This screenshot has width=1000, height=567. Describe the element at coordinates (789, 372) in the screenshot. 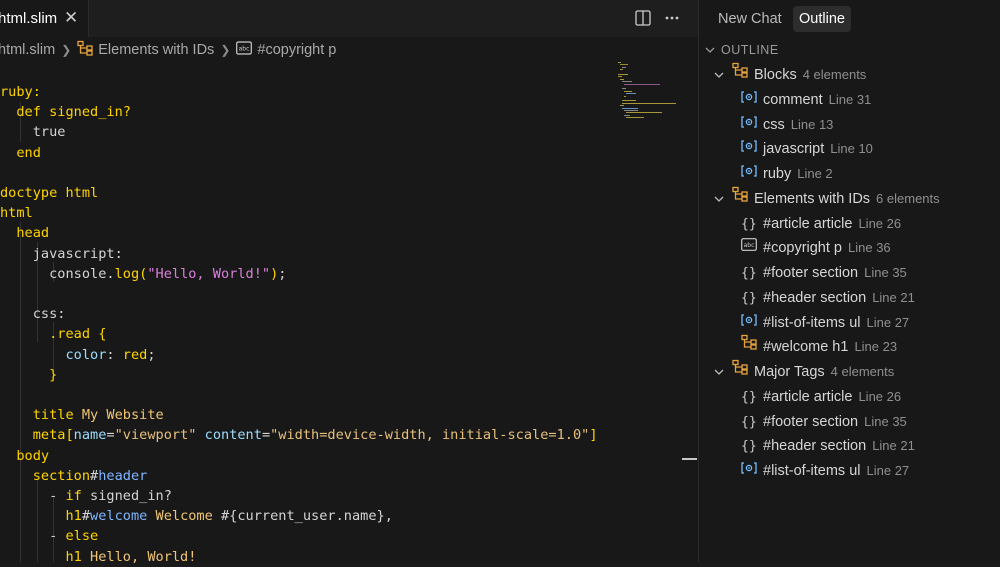

I see `group-name: Major Tags` at that location.